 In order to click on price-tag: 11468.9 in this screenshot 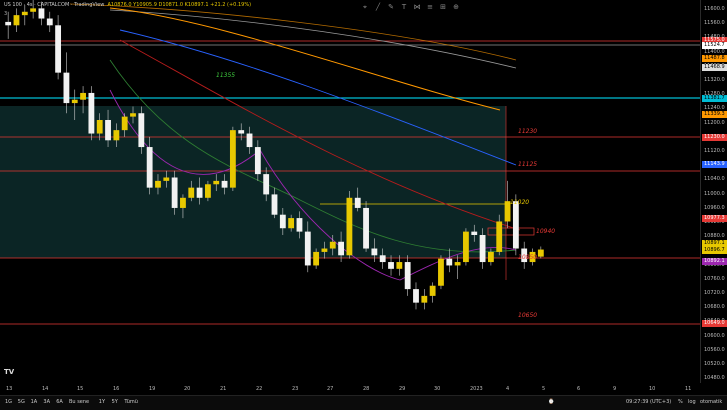, I will do `click(714, 67)`.